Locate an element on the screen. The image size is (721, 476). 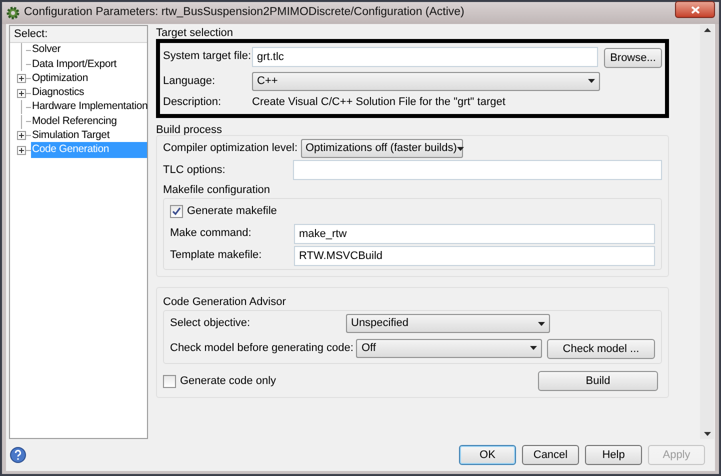
field-label: Language: is located at coordinates (189, 81).